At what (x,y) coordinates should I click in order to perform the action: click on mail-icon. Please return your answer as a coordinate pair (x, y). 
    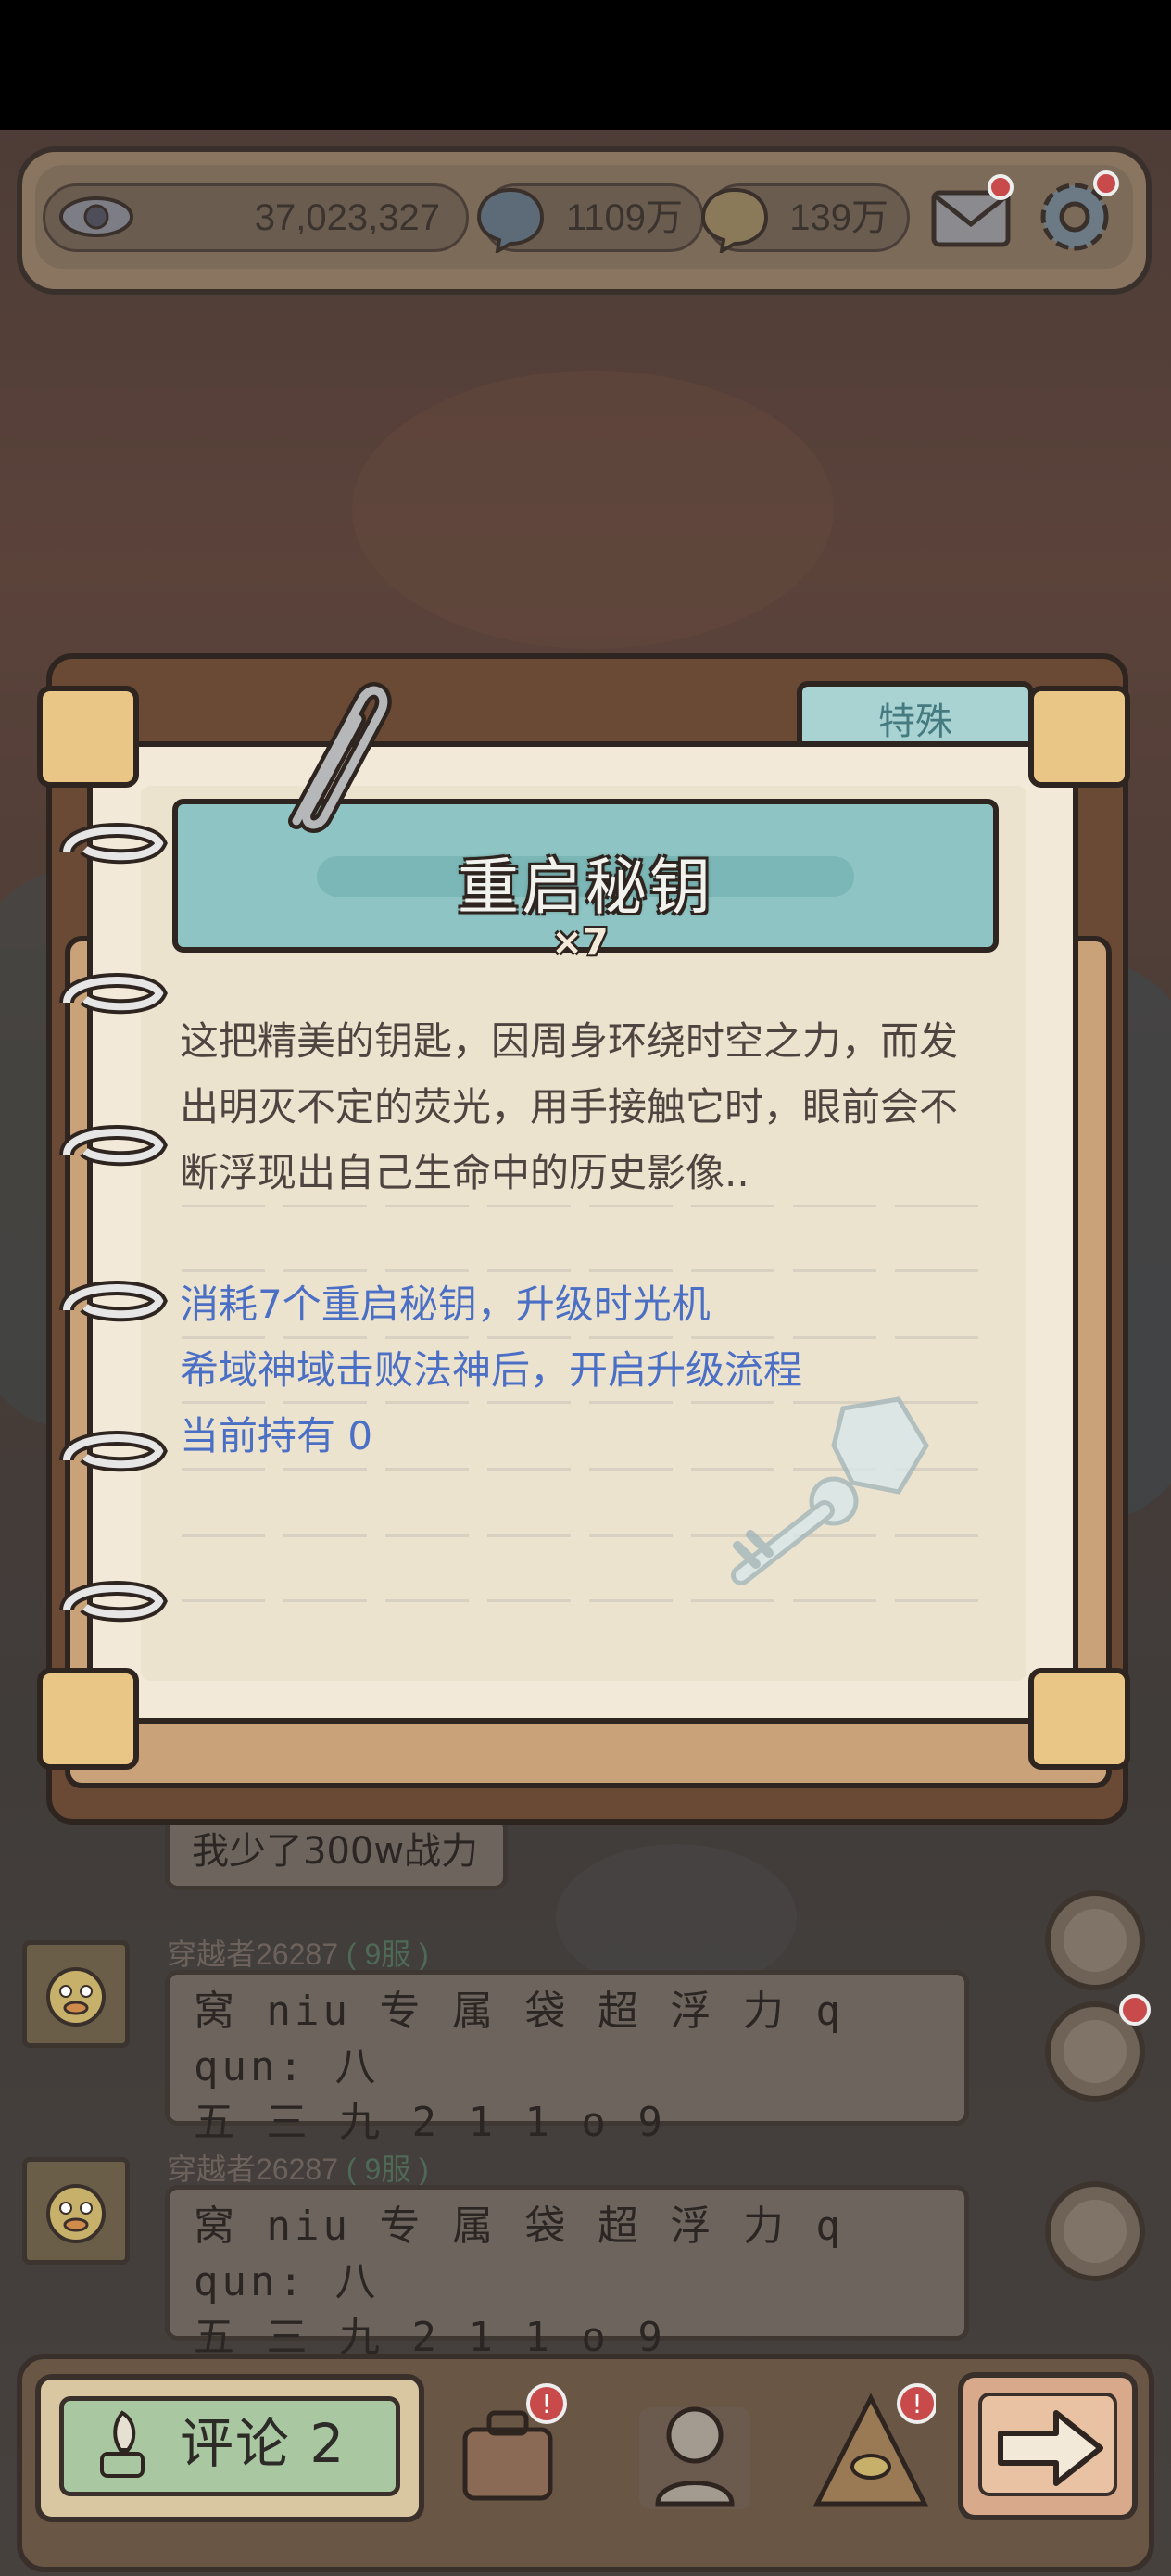
    Looking at the image, I should click on (973, 213).